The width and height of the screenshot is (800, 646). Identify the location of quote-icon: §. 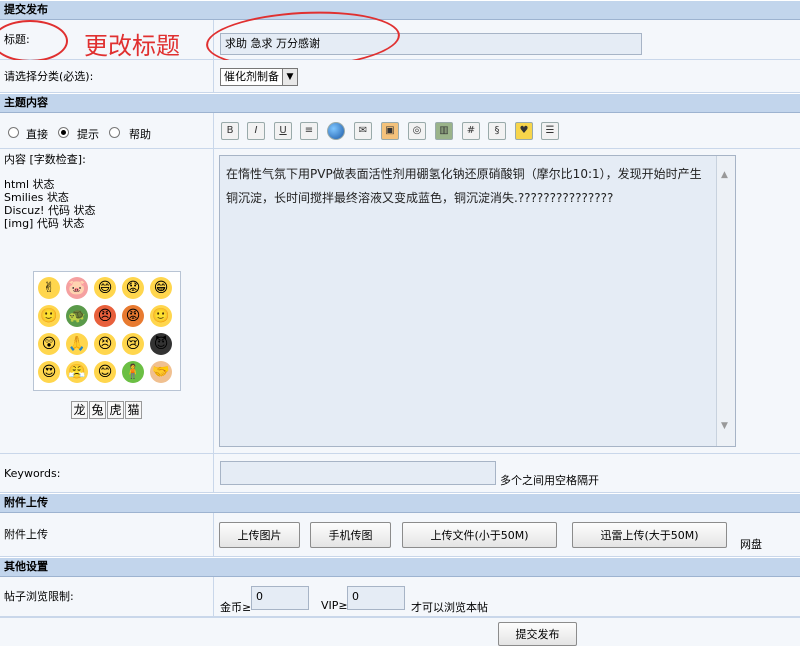
(497, 131).